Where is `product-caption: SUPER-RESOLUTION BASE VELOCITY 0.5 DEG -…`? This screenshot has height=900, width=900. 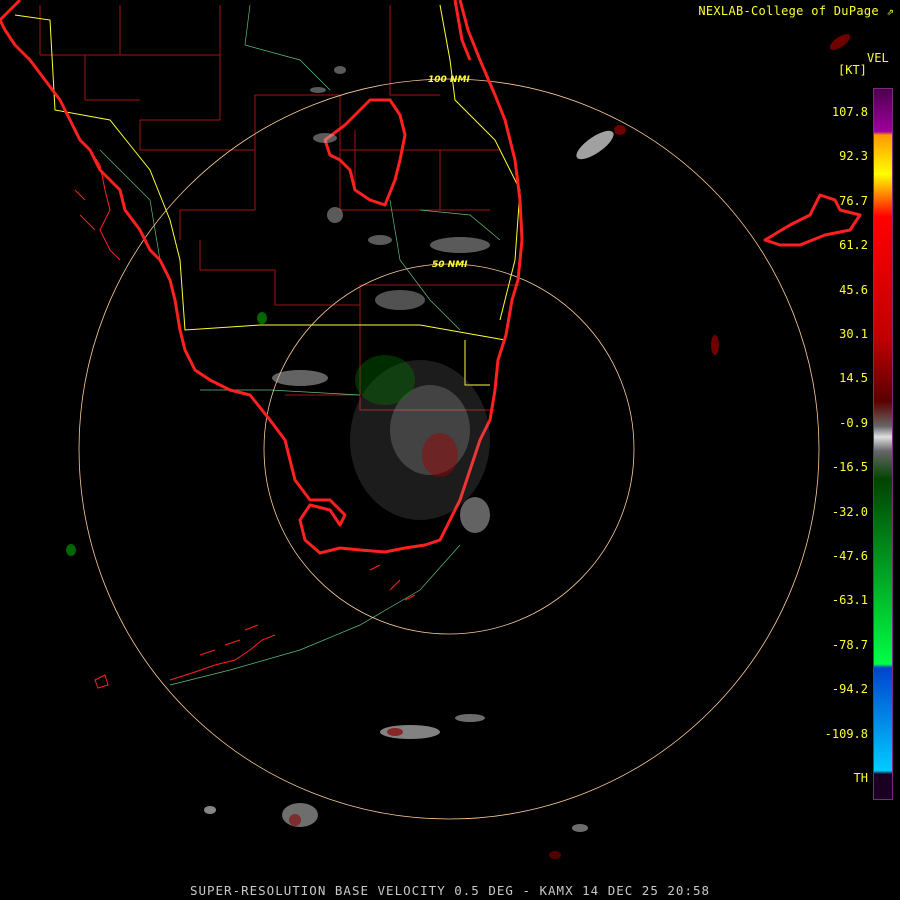
product-caption: SUPER-RESOLUTION BASE VELOCITY 0.5 DEG -… is located at coordinates (450, 890).